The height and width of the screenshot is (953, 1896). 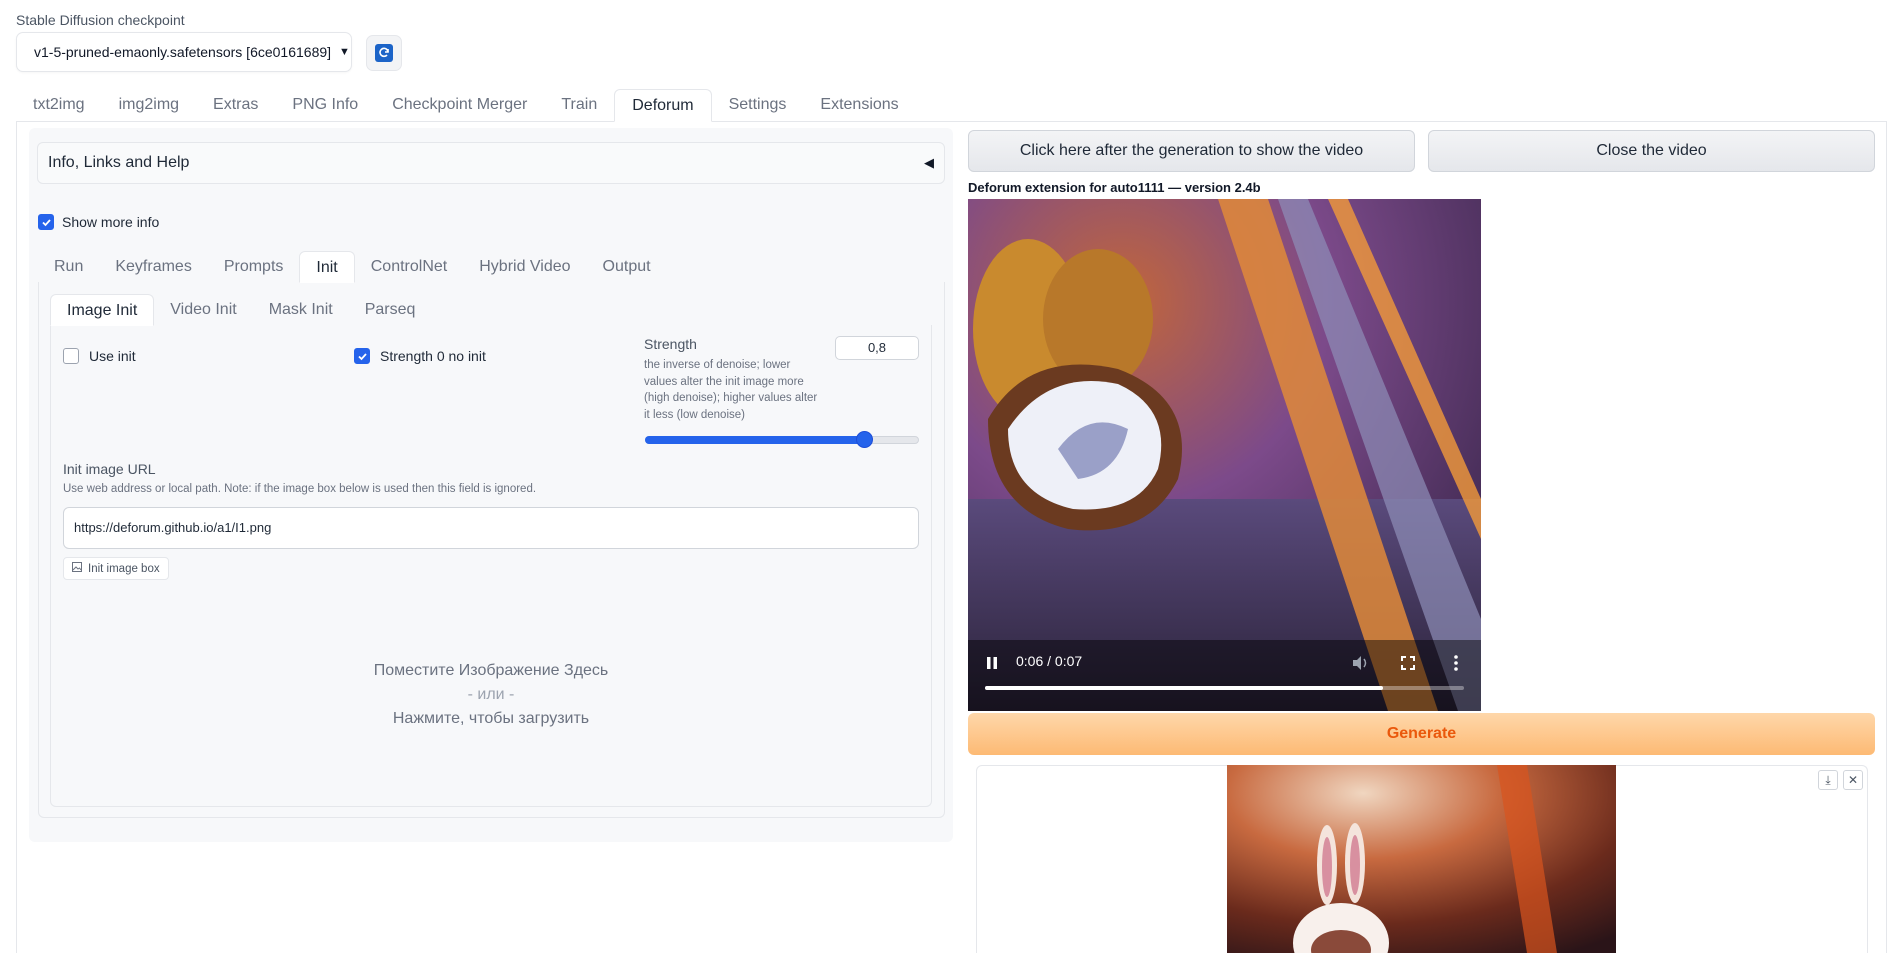 I want to click on strength-number-input: 0,8, so click(x=877, y=348).